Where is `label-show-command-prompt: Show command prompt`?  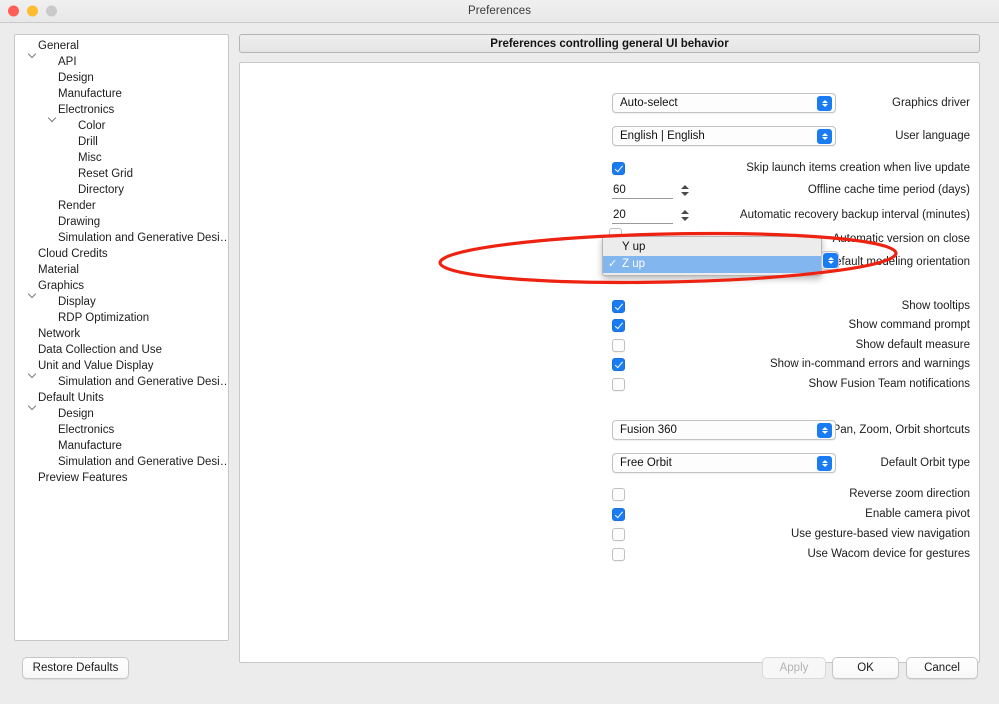
label-show-command-prompt: Show command prompt is located at coordinates (909, 325).